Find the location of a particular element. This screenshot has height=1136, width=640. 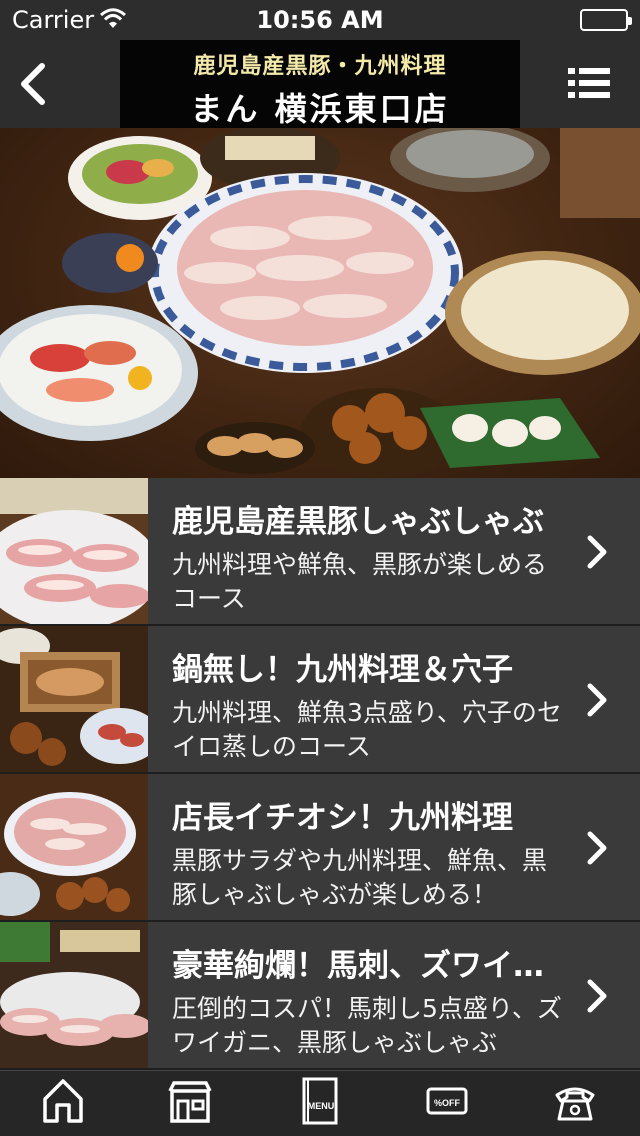

nav-bar: 鹿児島産黒豚・九州料理 まん 横浜東口店 is located at coordinates (320, 84).